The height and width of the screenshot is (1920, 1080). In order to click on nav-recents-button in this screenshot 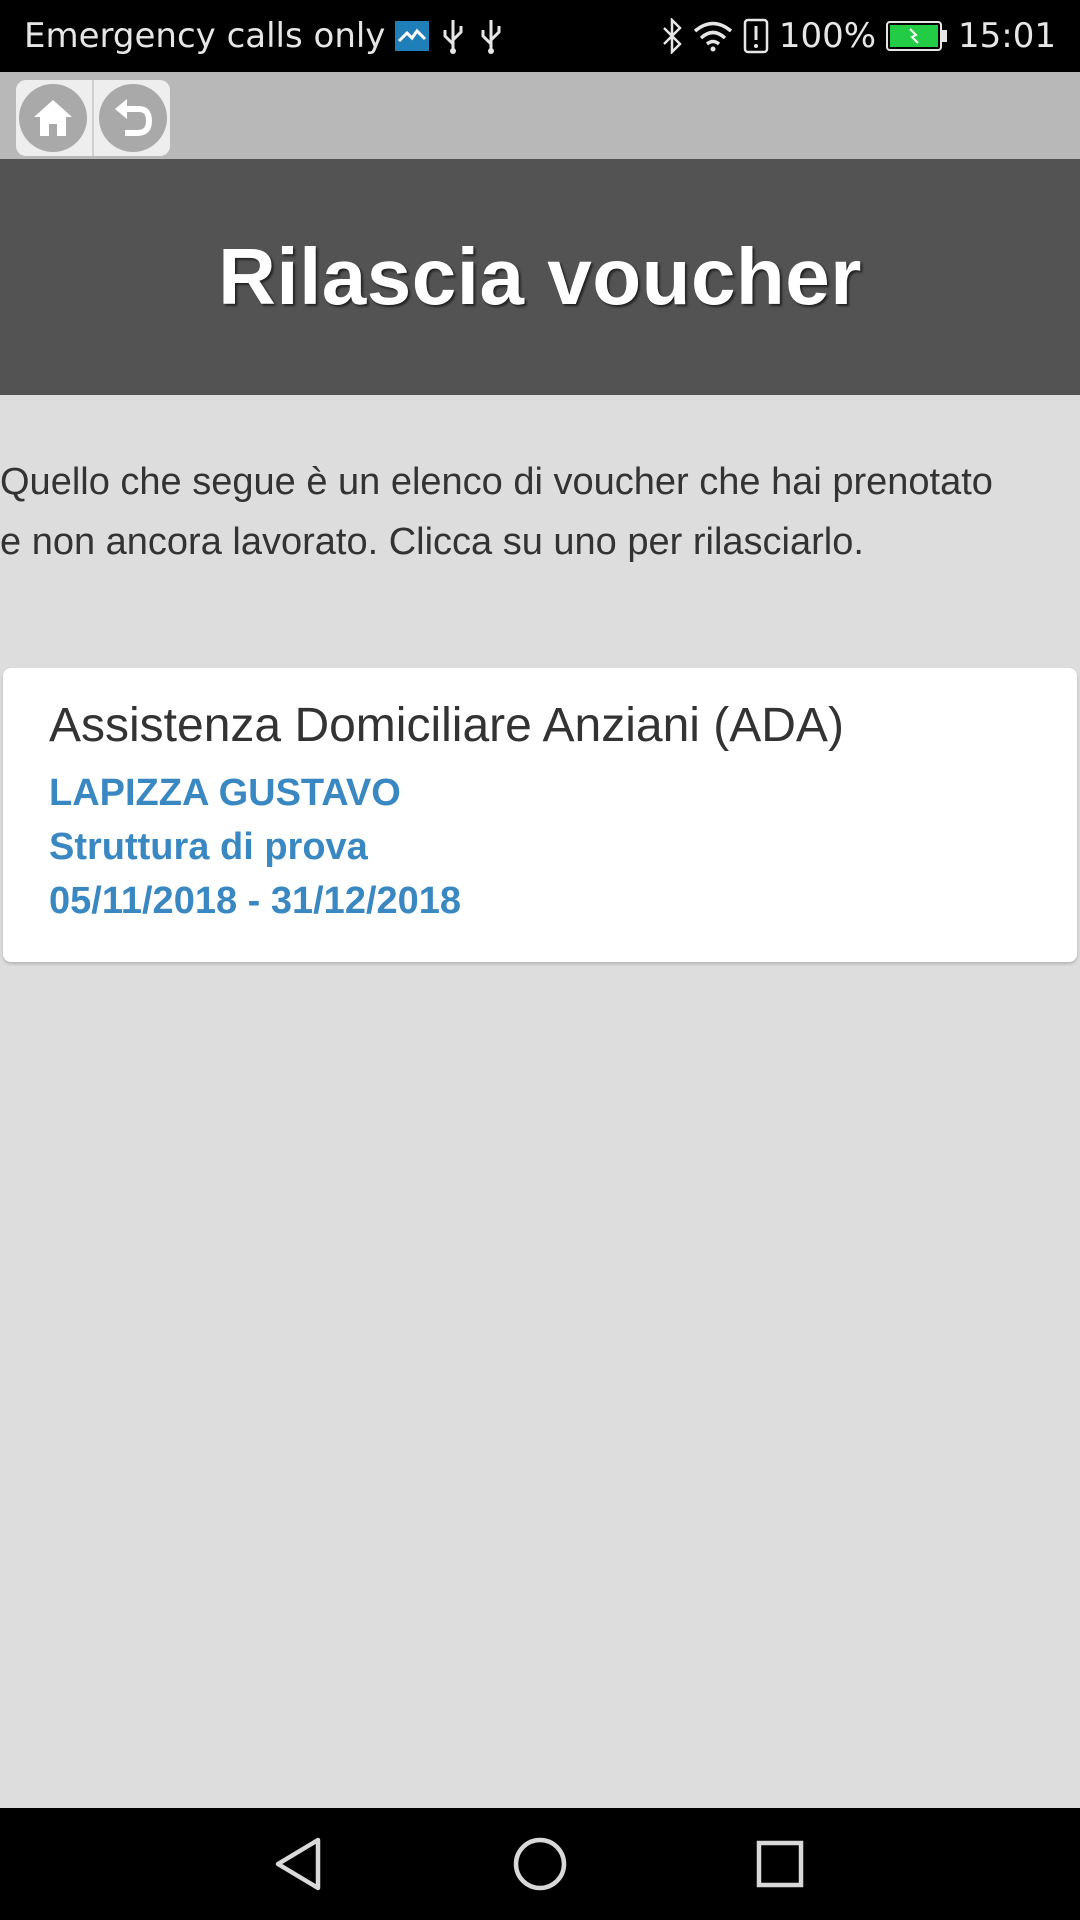, I will do `click(780, 1864)`.